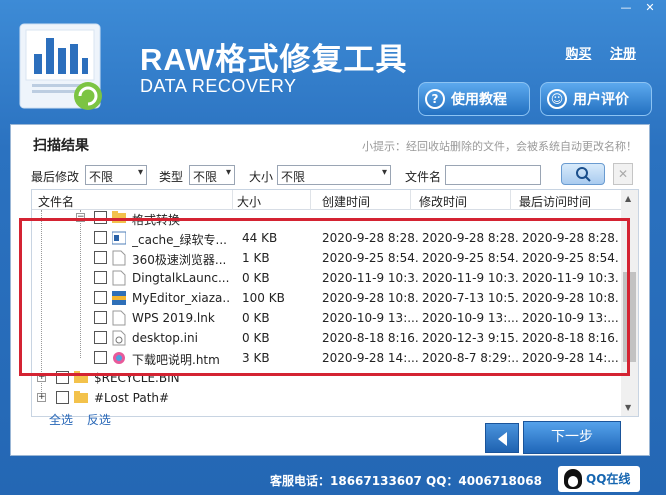  What do you see at coordinates (263, 298) in the screenshot?
I see `file-size: 100 KB` at bounding box center [263, 298].